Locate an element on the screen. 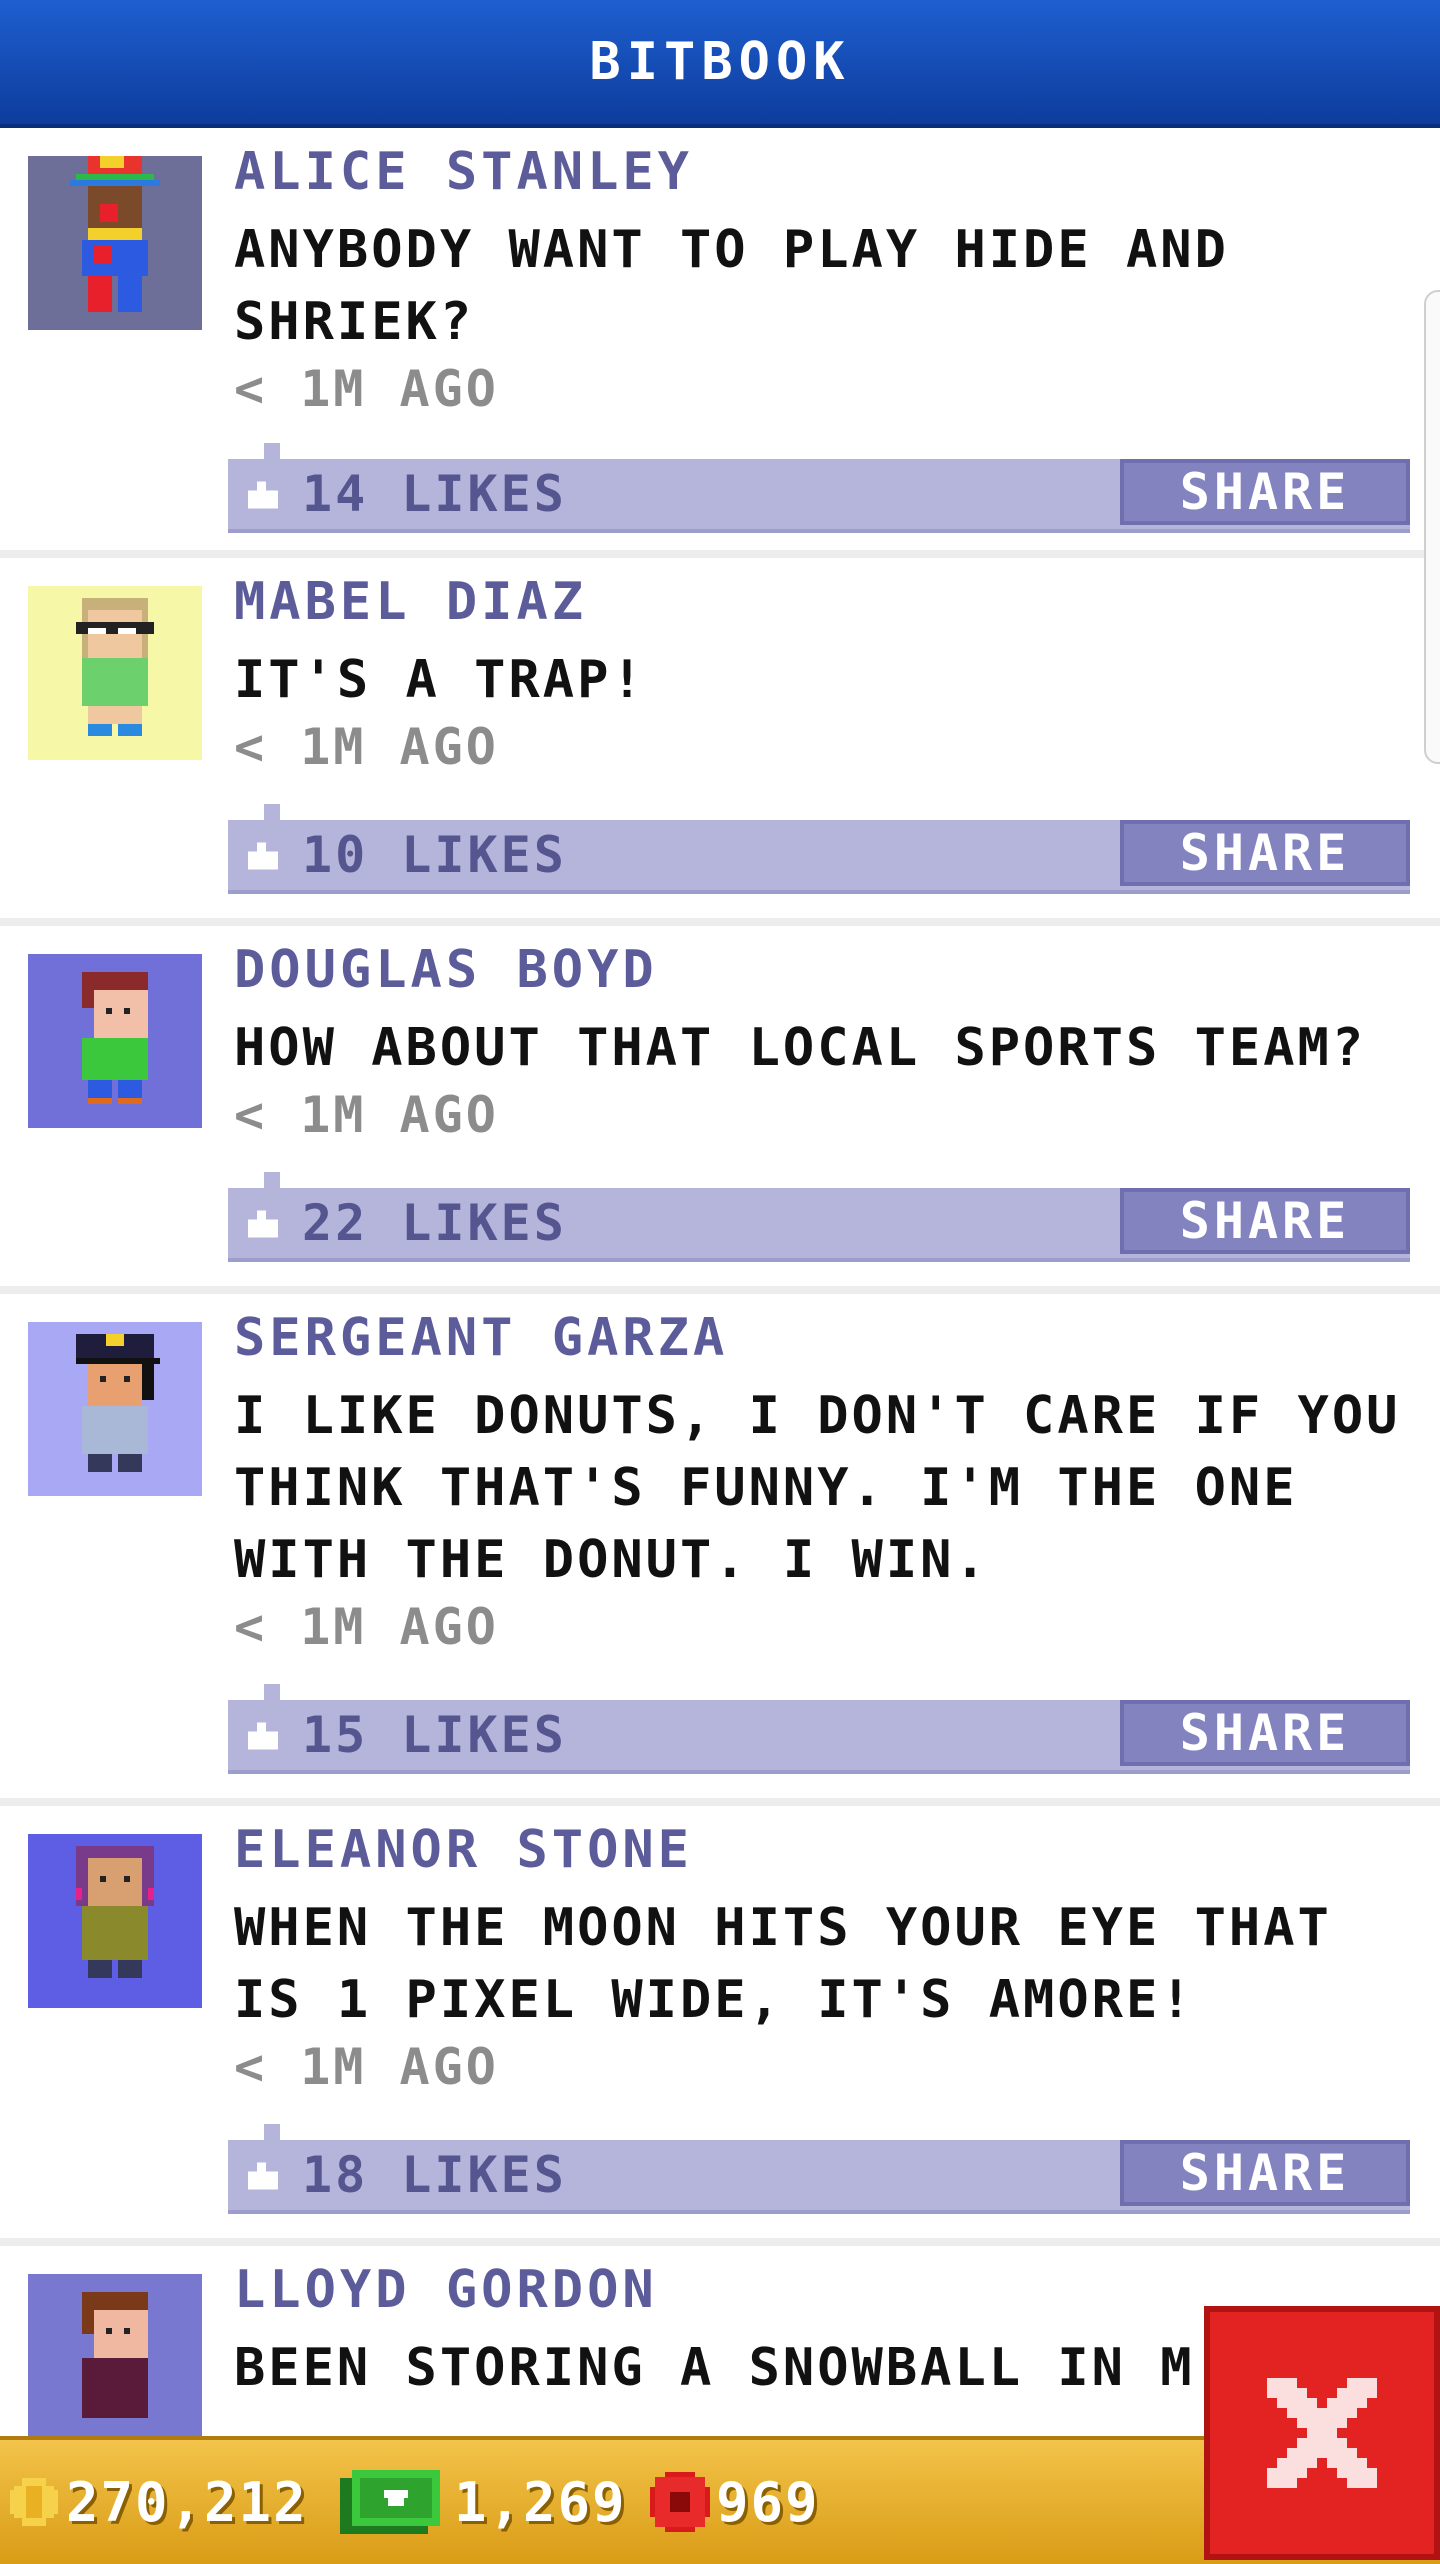 This screenshot has height=2564, width=1440. like-bar: 22 LIKES SHARE is located at coordinates (819, 1217).